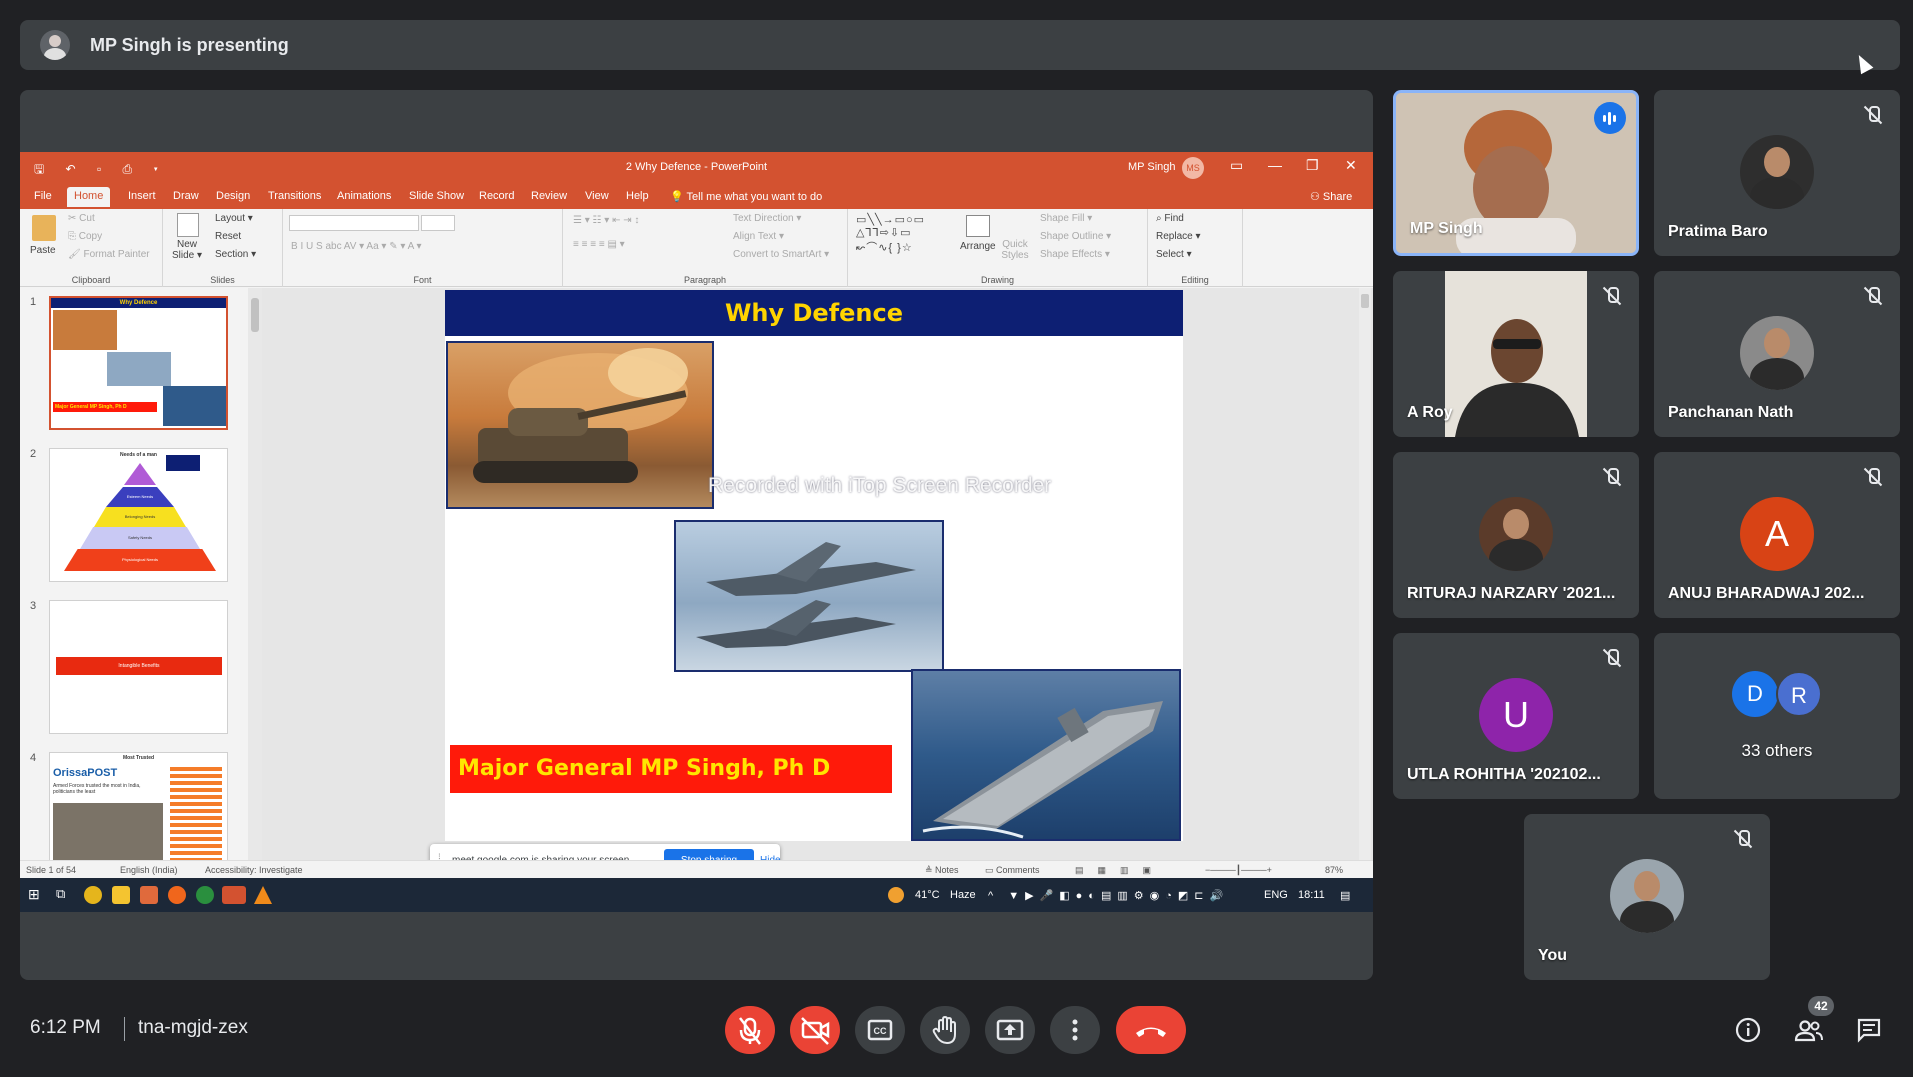 This screenshot has height=1077, width=1913. Describe the element at coordinates (177, 895) in the screenshot. I see `opera-icon` at that location.